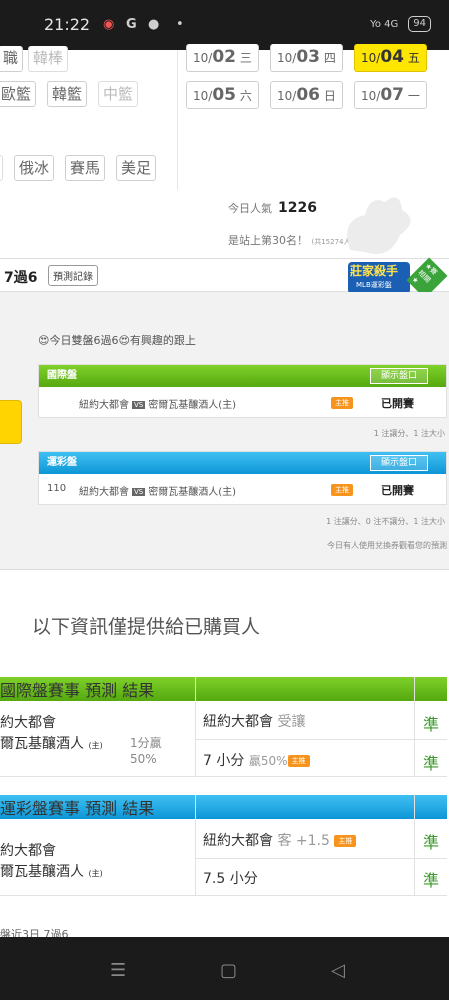 Image resolution: width=449 pixels, height=1000 pixels. Describe the element at coordinates (242, 463) in the screenshot. I see `lottery-header: 運彩盤 顯示盤口` at that location.